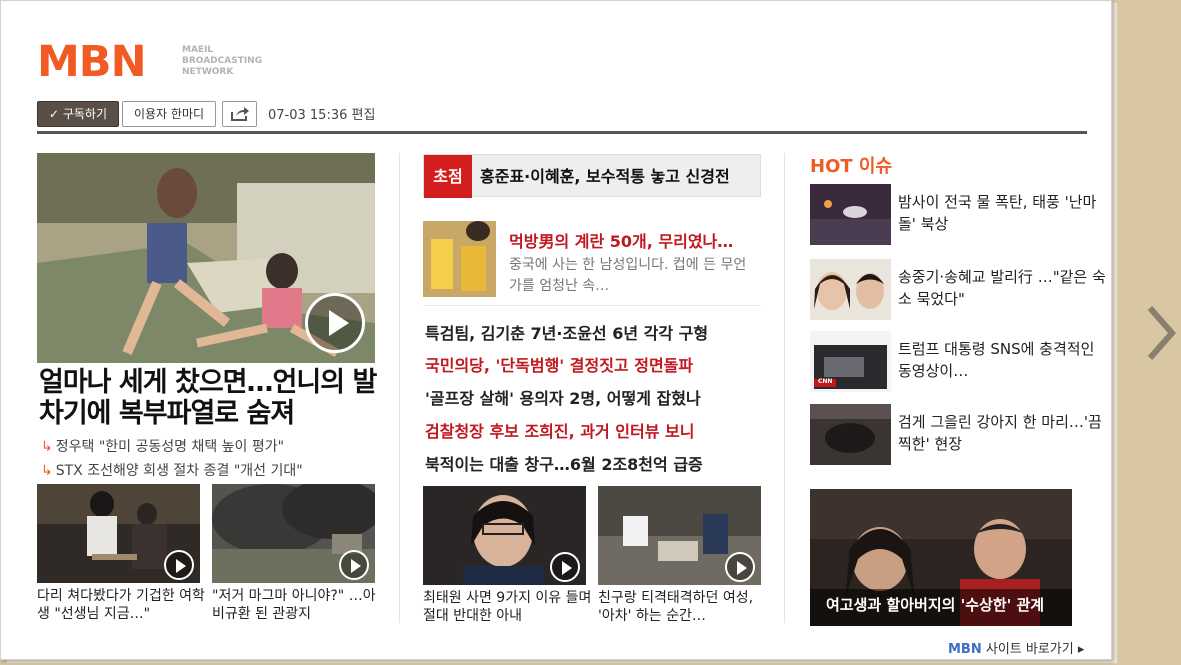 Image resolution: width=1181 pixels, height=665 pixels. What do you see at coordinates (222, 61) in the screenshot?
I see `logo-sub-line: BROADCASTING` at bounding box center [222, 61].